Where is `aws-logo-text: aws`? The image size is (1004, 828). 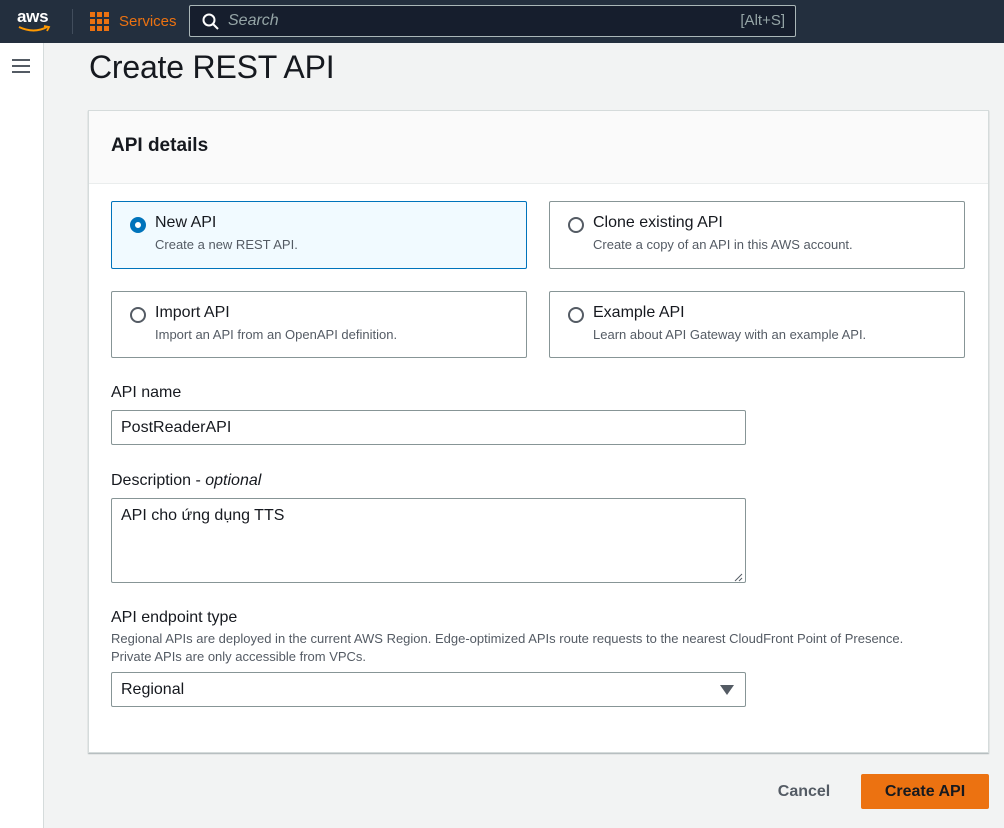 aws-logo-text: aws is located at coordinates (33, 16).